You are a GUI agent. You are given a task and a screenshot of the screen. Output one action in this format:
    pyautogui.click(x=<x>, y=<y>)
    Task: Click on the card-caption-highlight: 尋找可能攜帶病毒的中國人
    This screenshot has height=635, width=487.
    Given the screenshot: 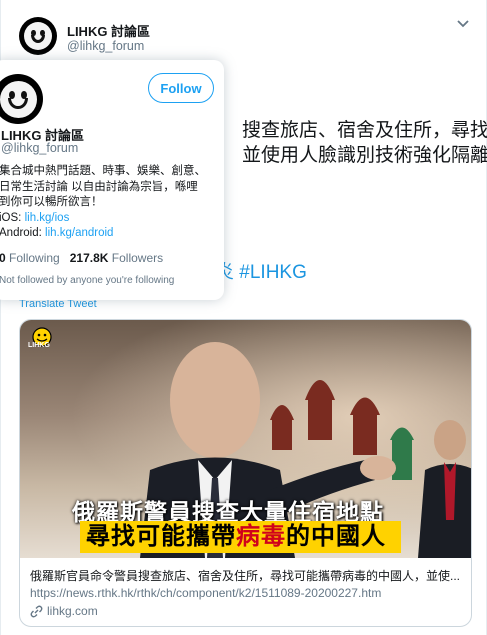 What is the action you would take?
    pyautogui.click(x=236, y=536)
    